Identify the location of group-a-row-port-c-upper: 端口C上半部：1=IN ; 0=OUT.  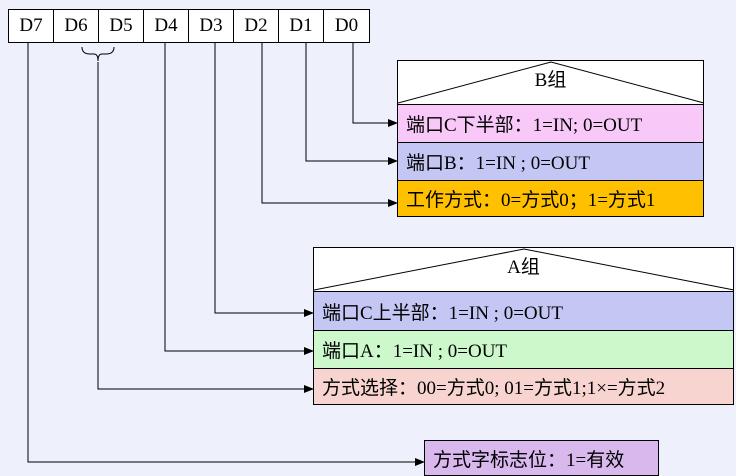
(523, 310).